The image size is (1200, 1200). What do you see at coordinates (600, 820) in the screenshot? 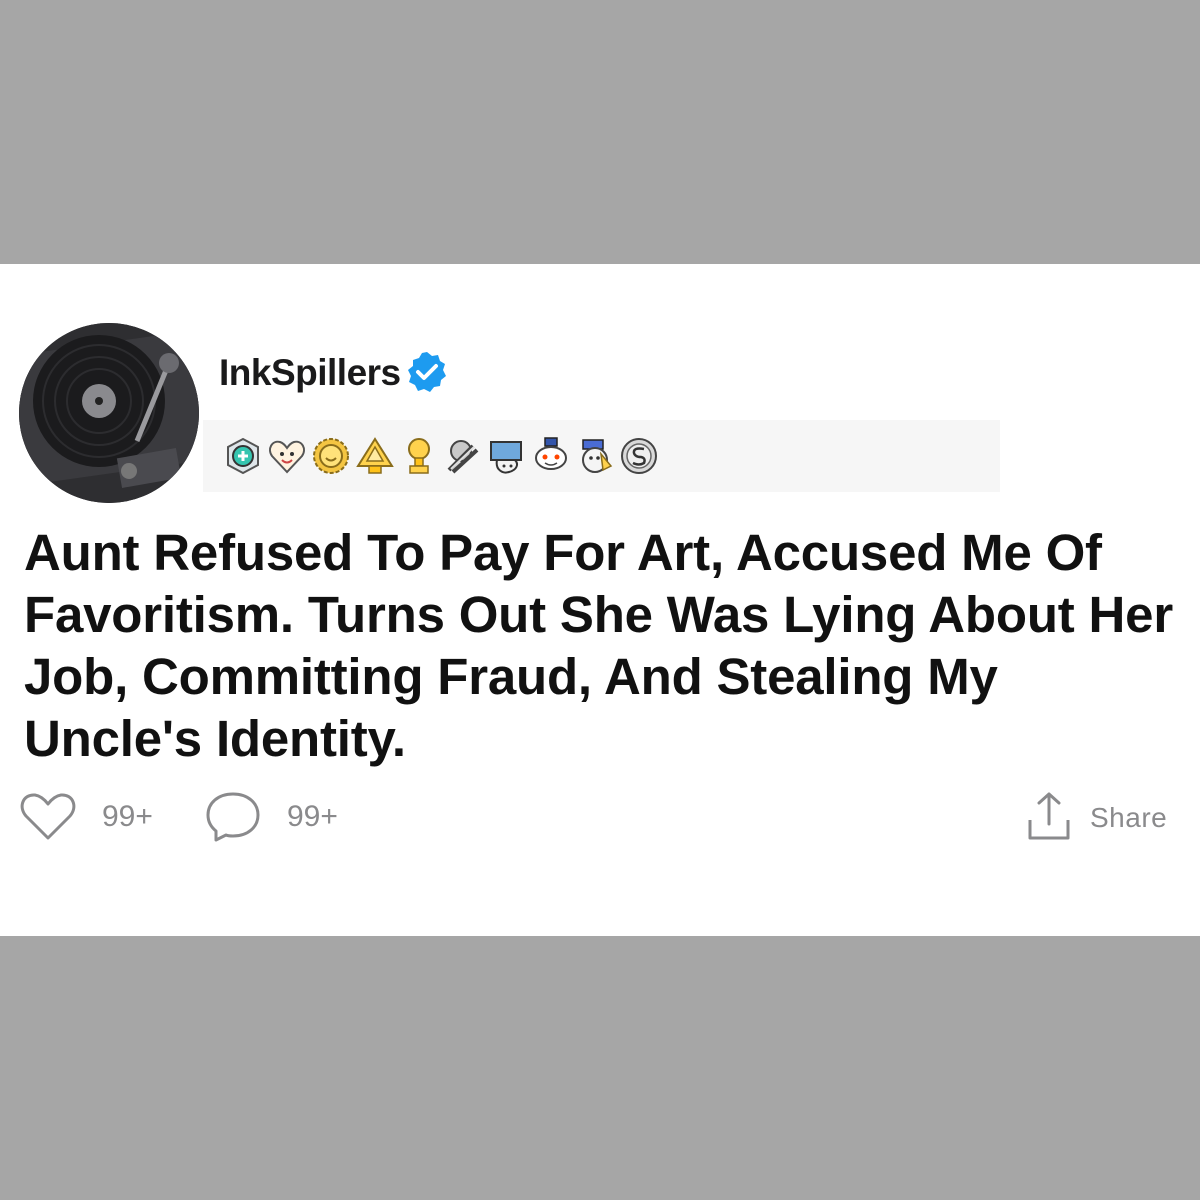
I see `action-bar: 99+ 99+ Share` at bounding box center [600, 820].